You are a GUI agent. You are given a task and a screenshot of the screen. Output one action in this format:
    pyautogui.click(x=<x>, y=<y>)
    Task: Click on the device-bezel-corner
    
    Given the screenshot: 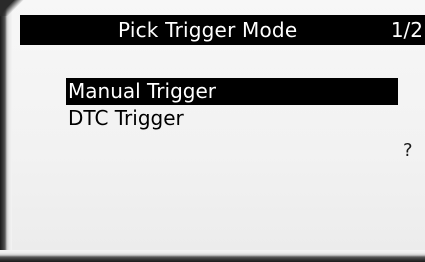 What is the action you would take?
    pyautogui.click(x=12, y=8)
    